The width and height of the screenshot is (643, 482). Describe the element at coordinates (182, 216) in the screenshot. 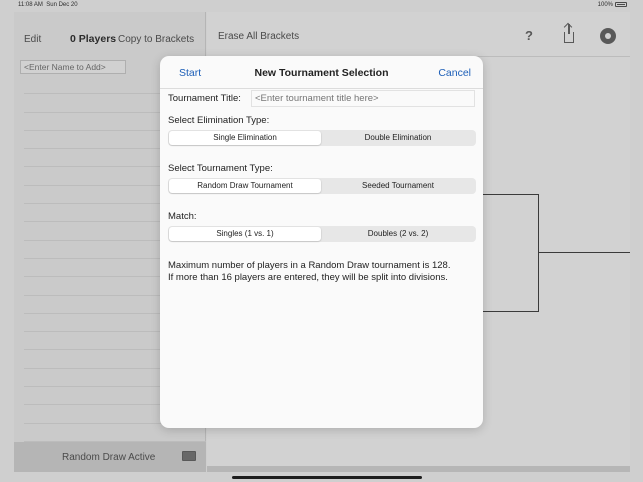

I see `match-label: Match:` at that location.